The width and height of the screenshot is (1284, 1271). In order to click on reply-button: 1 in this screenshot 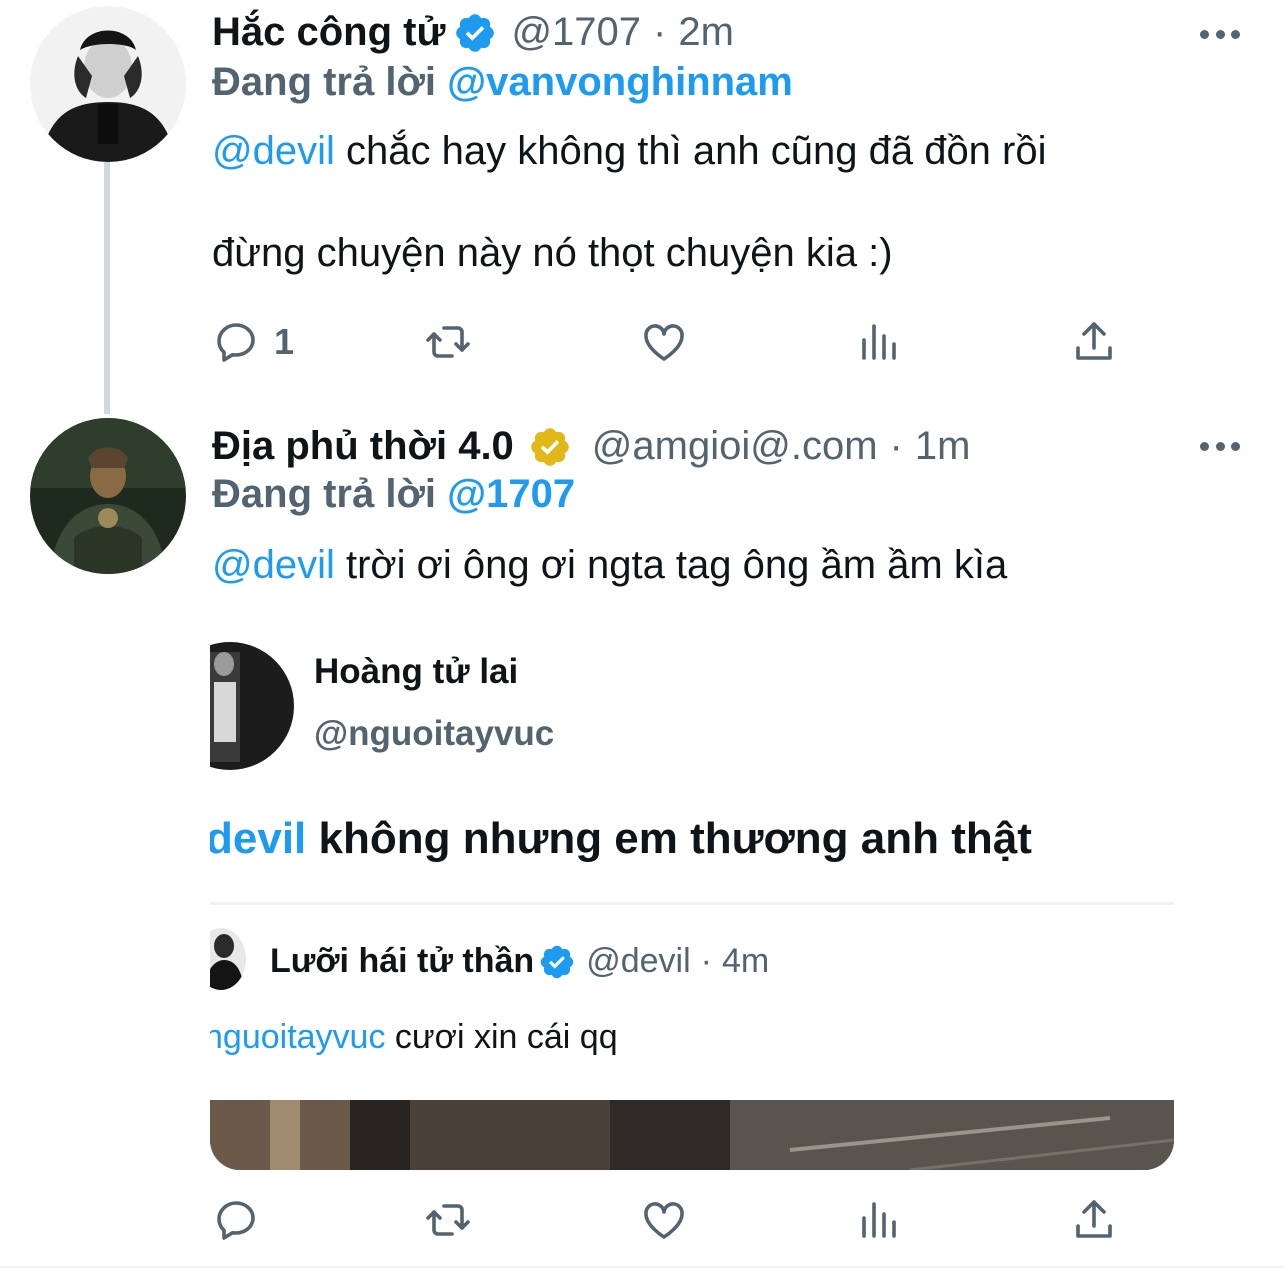, I will do `click(253, 342)`.